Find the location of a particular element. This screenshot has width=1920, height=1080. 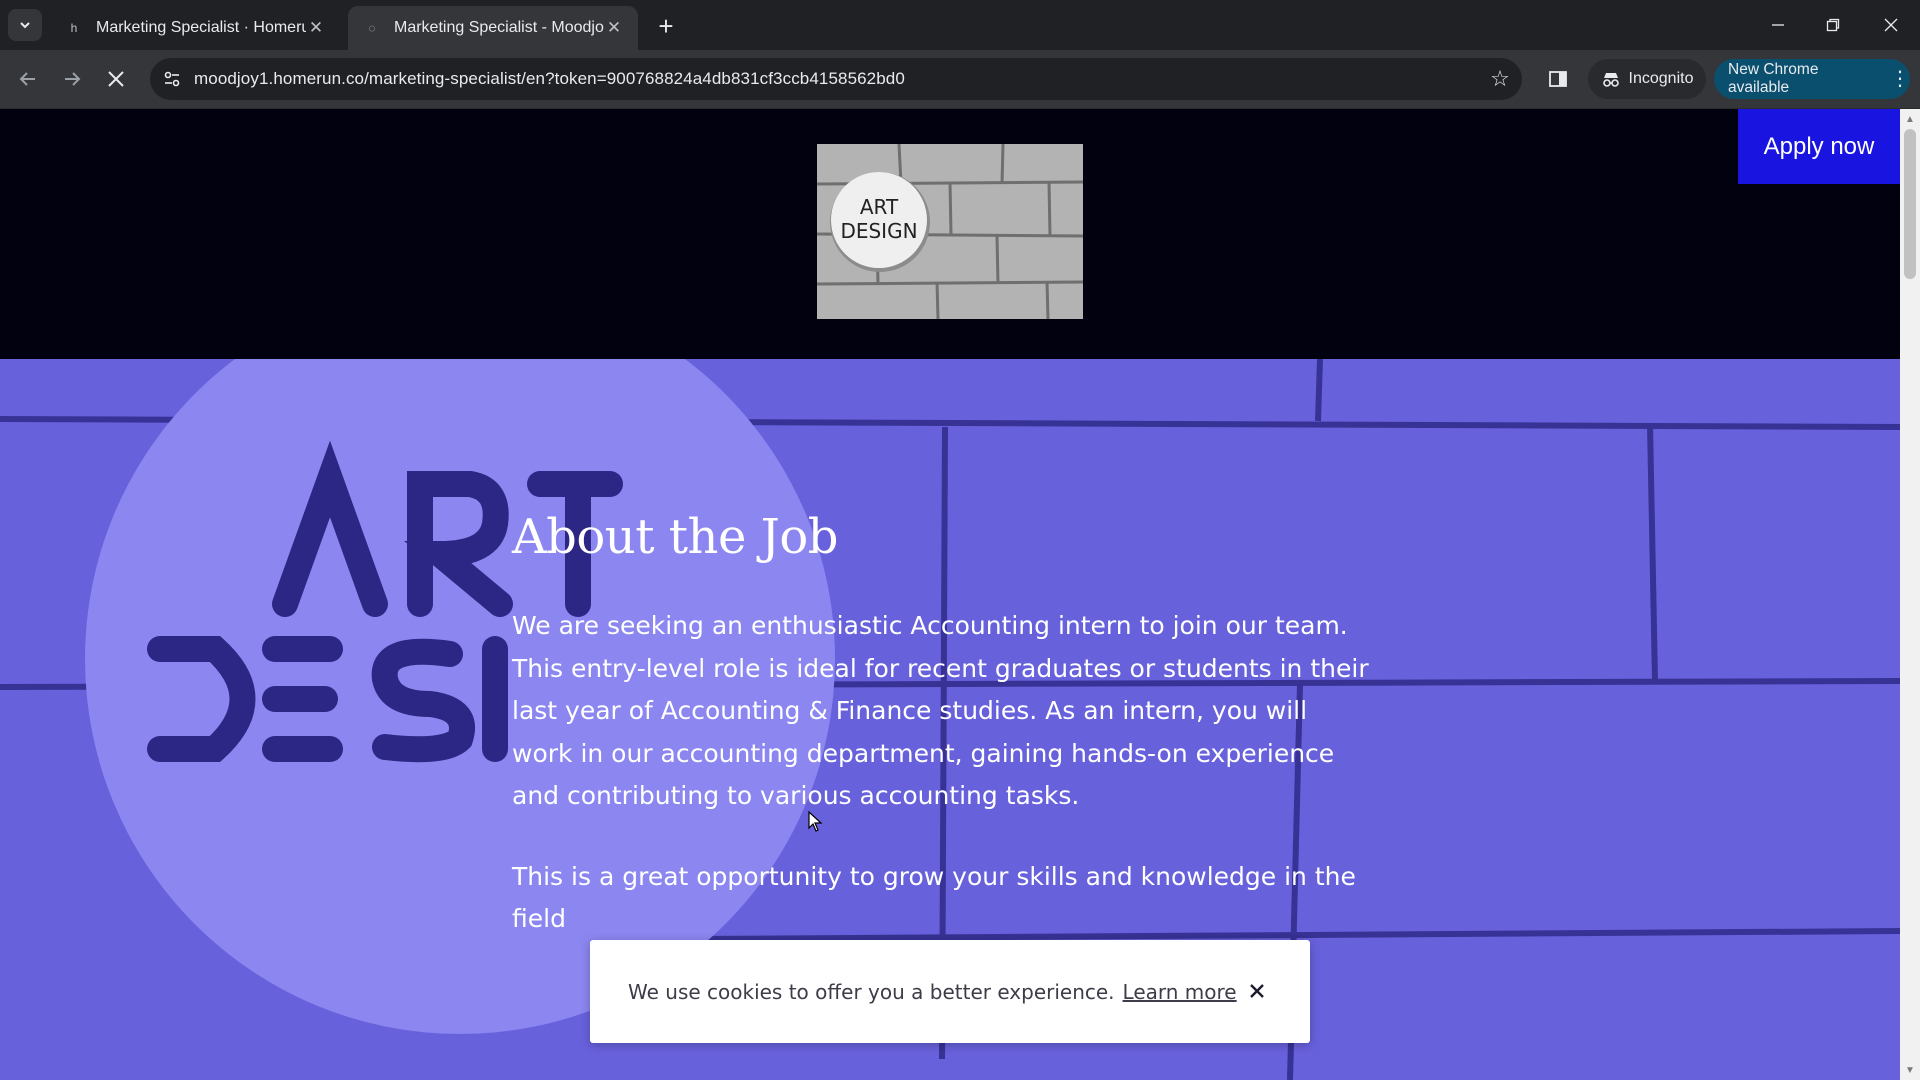

new-chrome-available-button: New Chrome available ⋮ is located at coordinates (1812, 79).